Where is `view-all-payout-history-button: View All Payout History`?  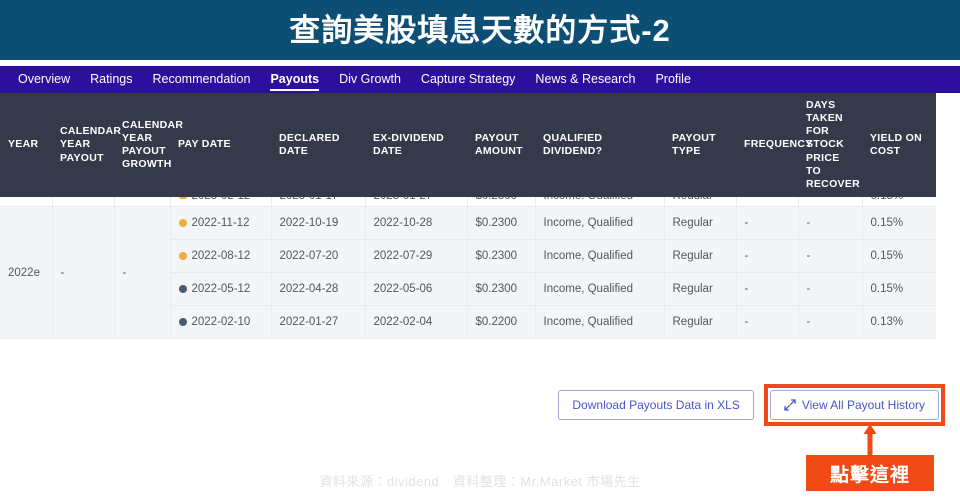 view-all-payout-history-button: View All Payout History is located at coordinates (854, 405).